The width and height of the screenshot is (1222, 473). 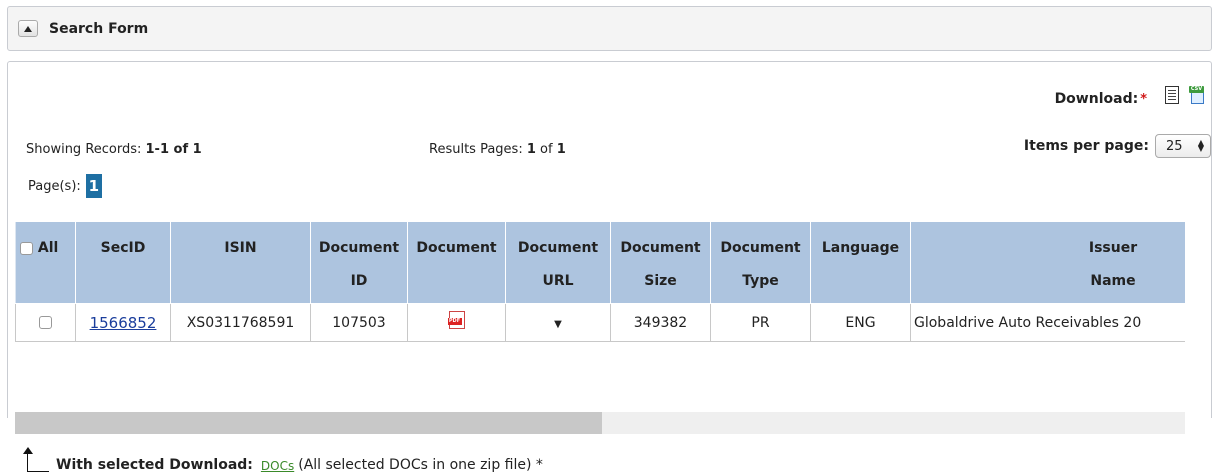 I want to click on collapse-toggle-button, so click(x=28, y=28).